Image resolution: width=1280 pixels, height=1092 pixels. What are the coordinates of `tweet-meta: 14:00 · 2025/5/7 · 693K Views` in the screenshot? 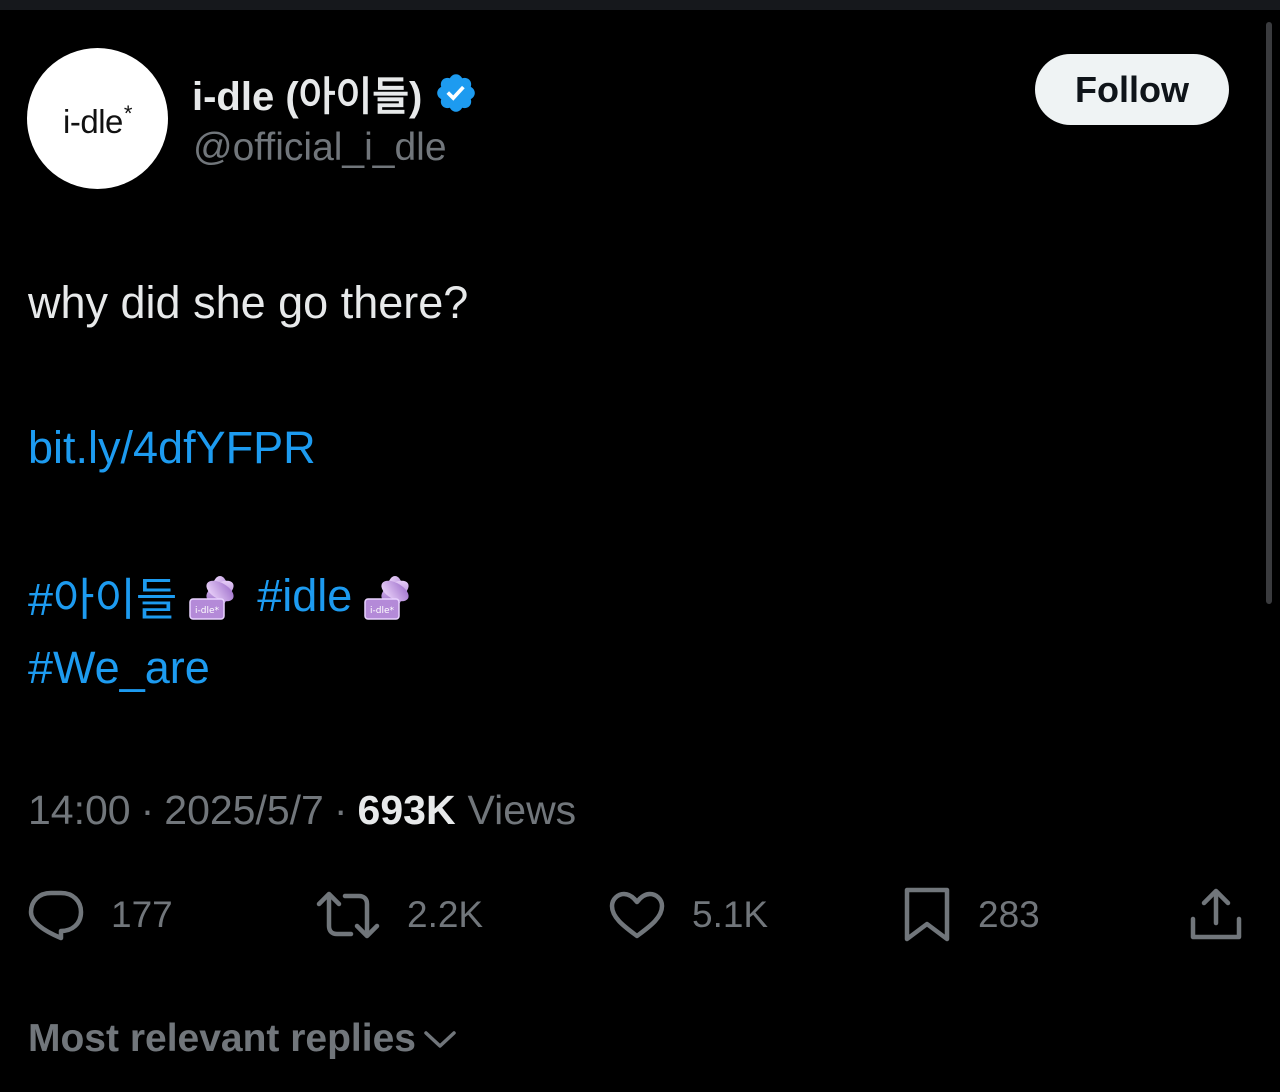 It's located at (302, 810).